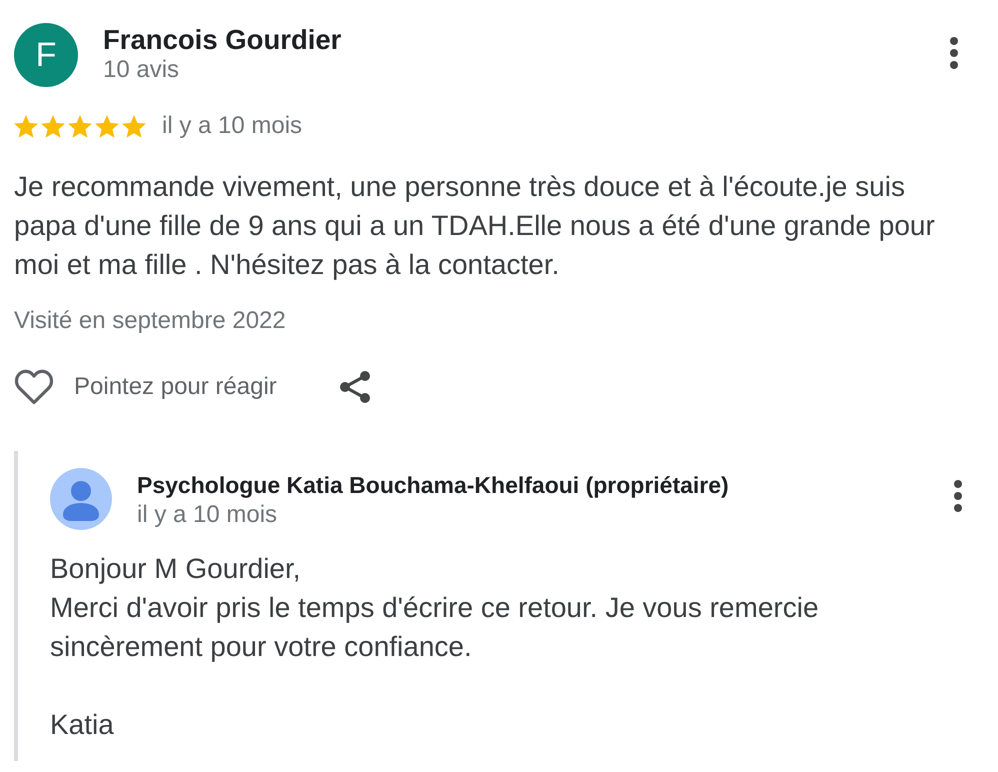 The image size is (998, 772). I want to click on heart-icon, so click(34, 387).